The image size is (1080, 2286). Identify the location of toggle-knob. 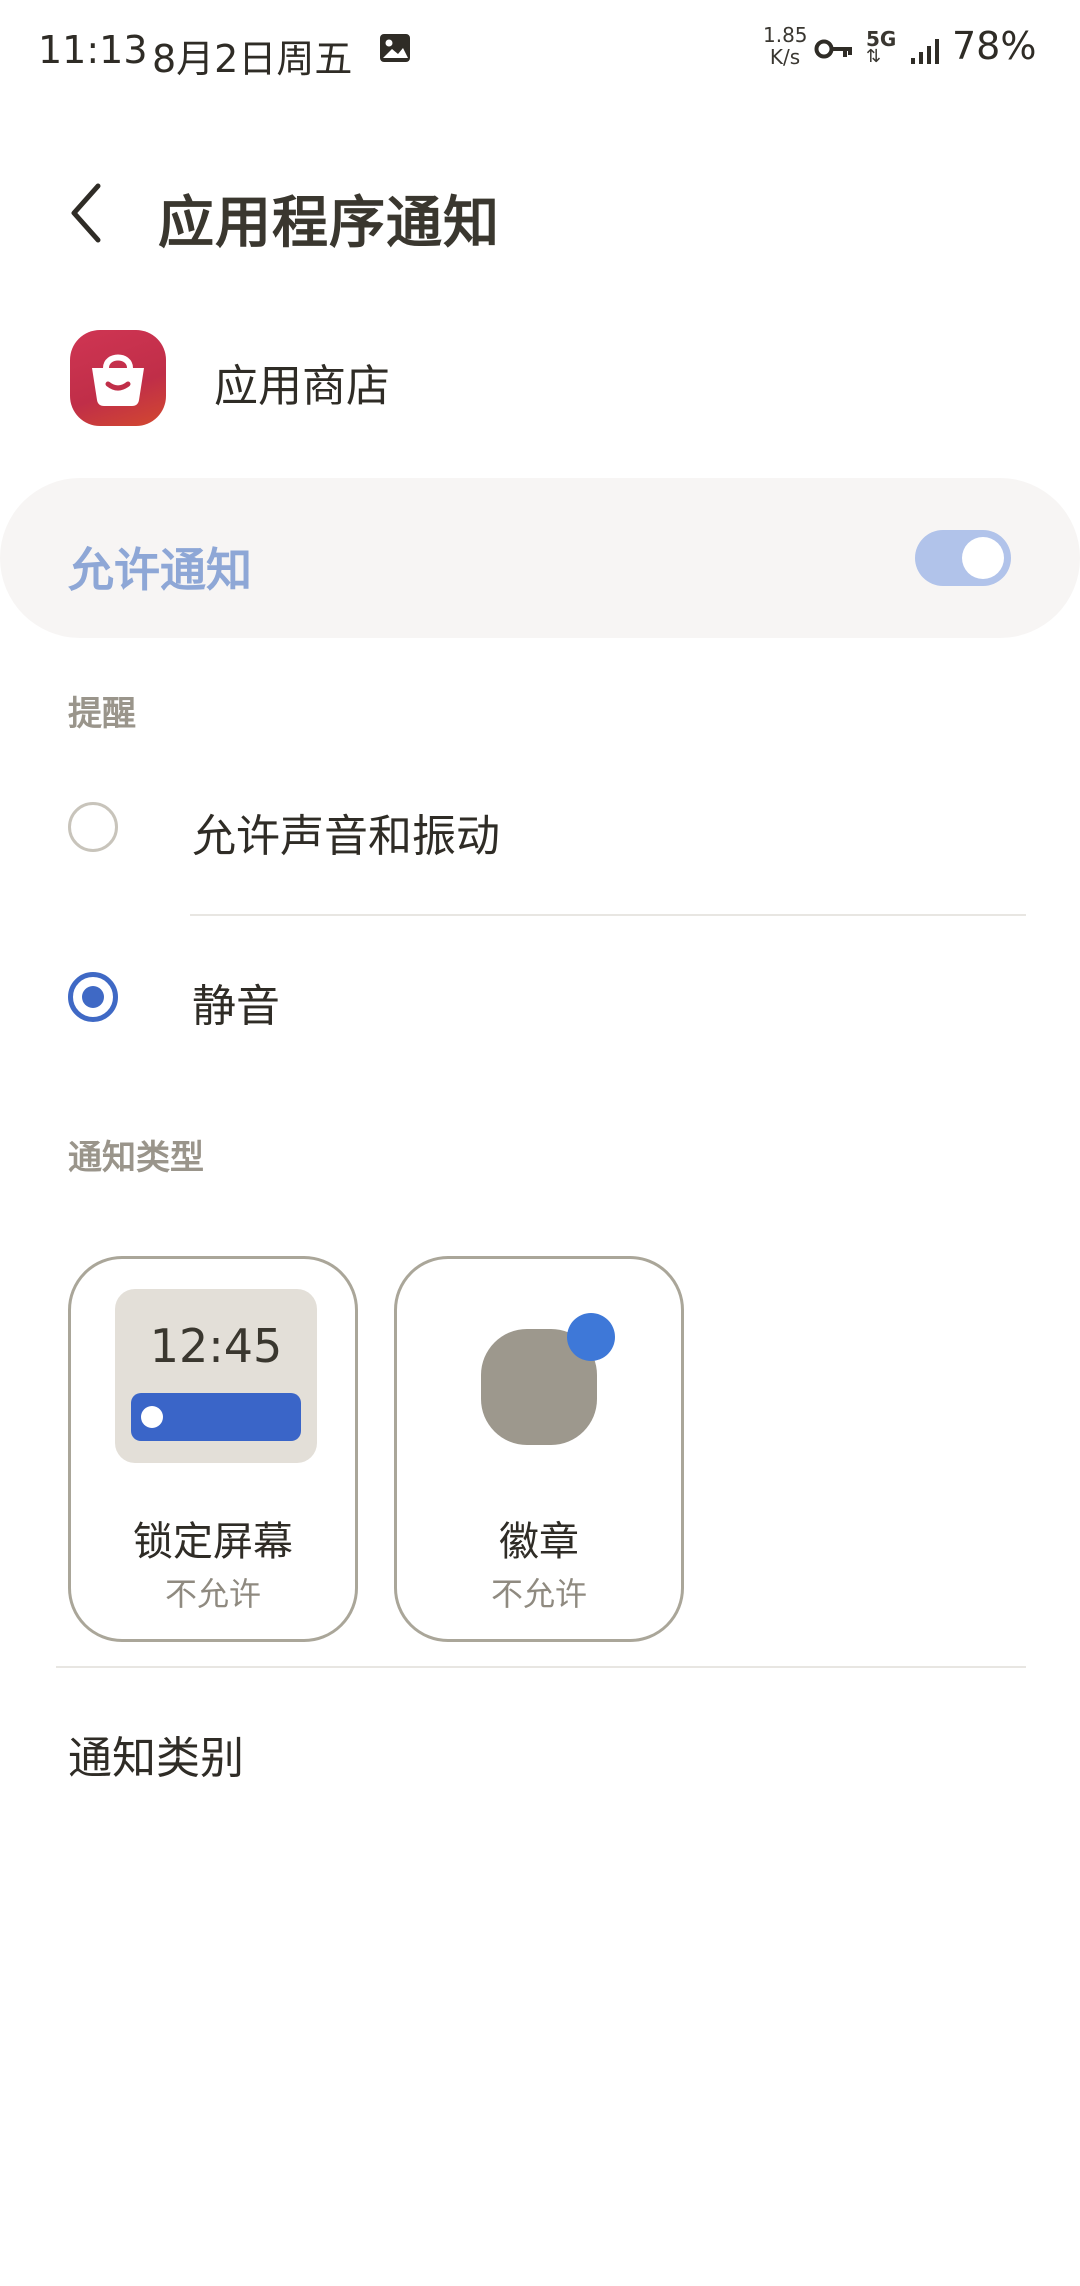
(983, 558).